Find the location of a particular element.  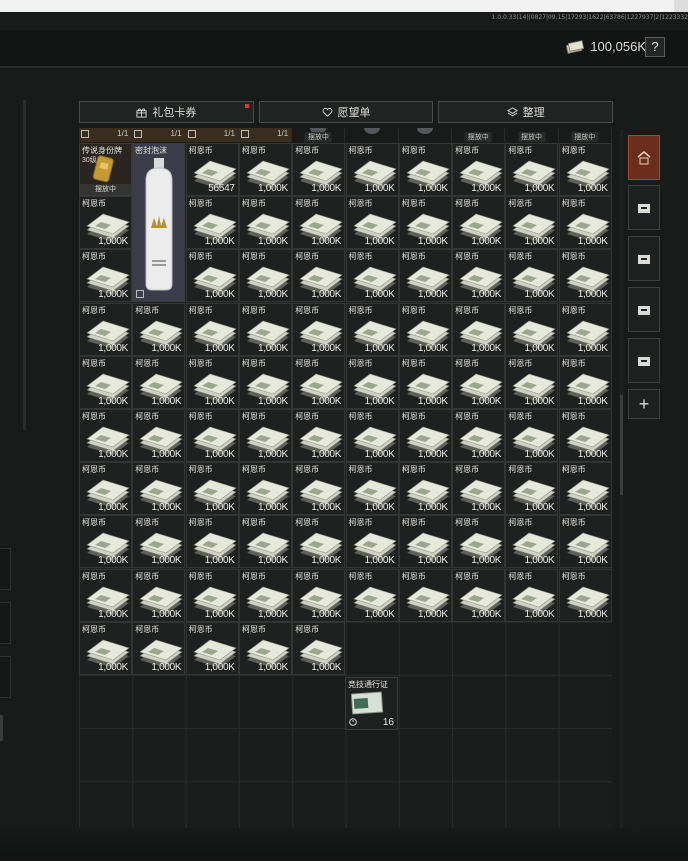

gift-card-button: 礼包卡券 is located at coordinates (166, 112).